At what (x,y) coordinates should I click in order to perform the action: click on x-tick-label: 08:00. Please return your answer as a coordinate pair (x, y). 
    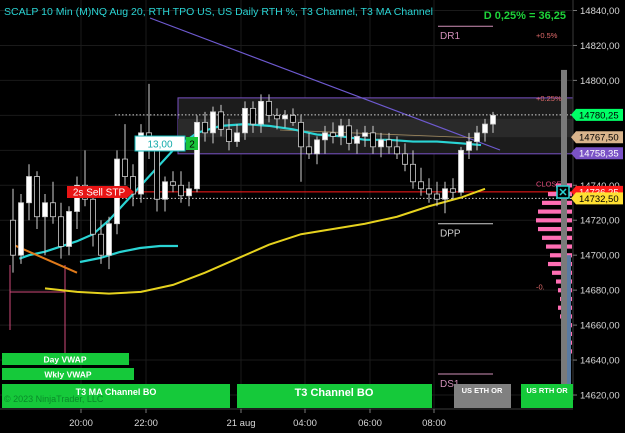
    Looking at the image, I should click on (434, 423).